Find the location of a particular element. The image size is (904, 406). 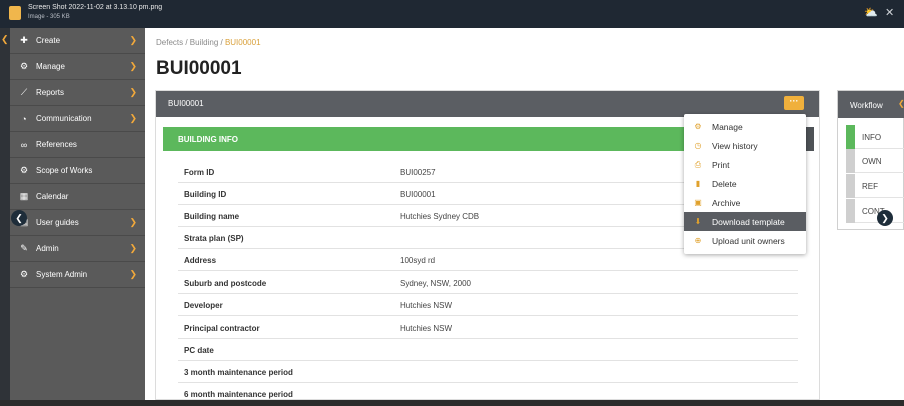

sidebar-item-user-guides: ▤ User guides ❯ is located at coordinates (77, 223).